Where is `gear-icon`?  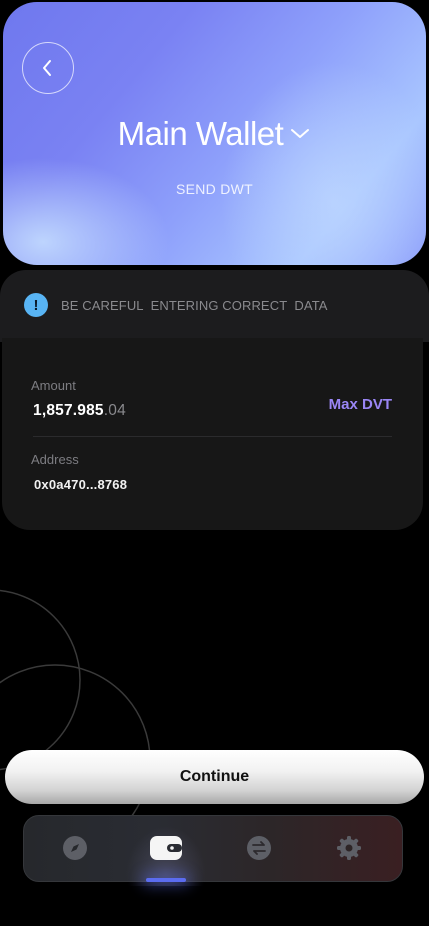 gear-icon is located at coordinates (349, 848).